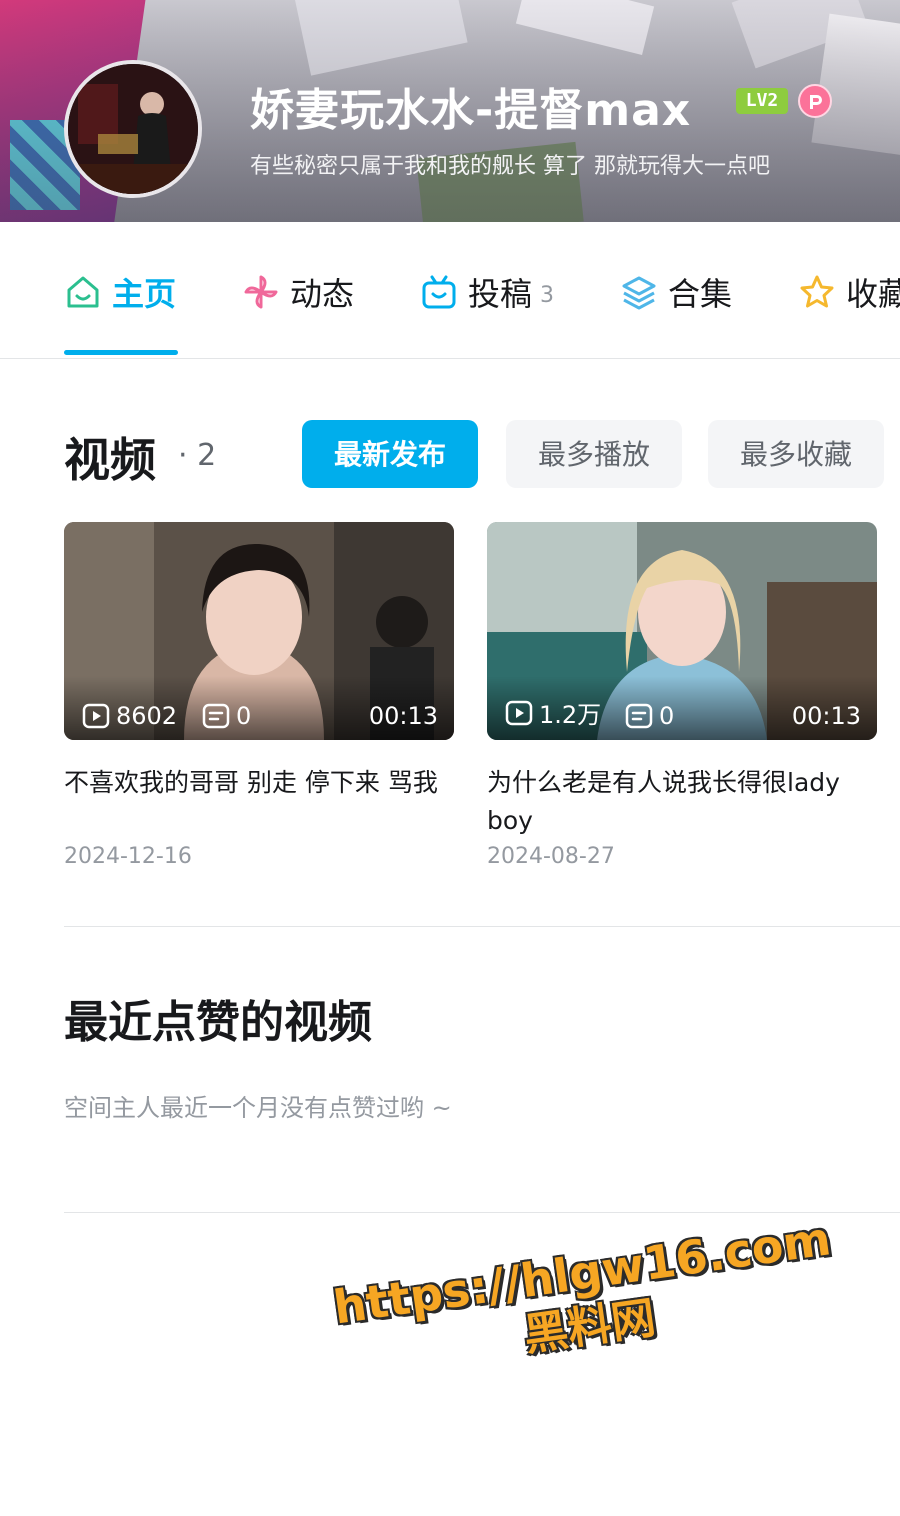  Describe the element at coordinates (762, 101) in the screenshot. I see `level-badge: LV2` at that location.